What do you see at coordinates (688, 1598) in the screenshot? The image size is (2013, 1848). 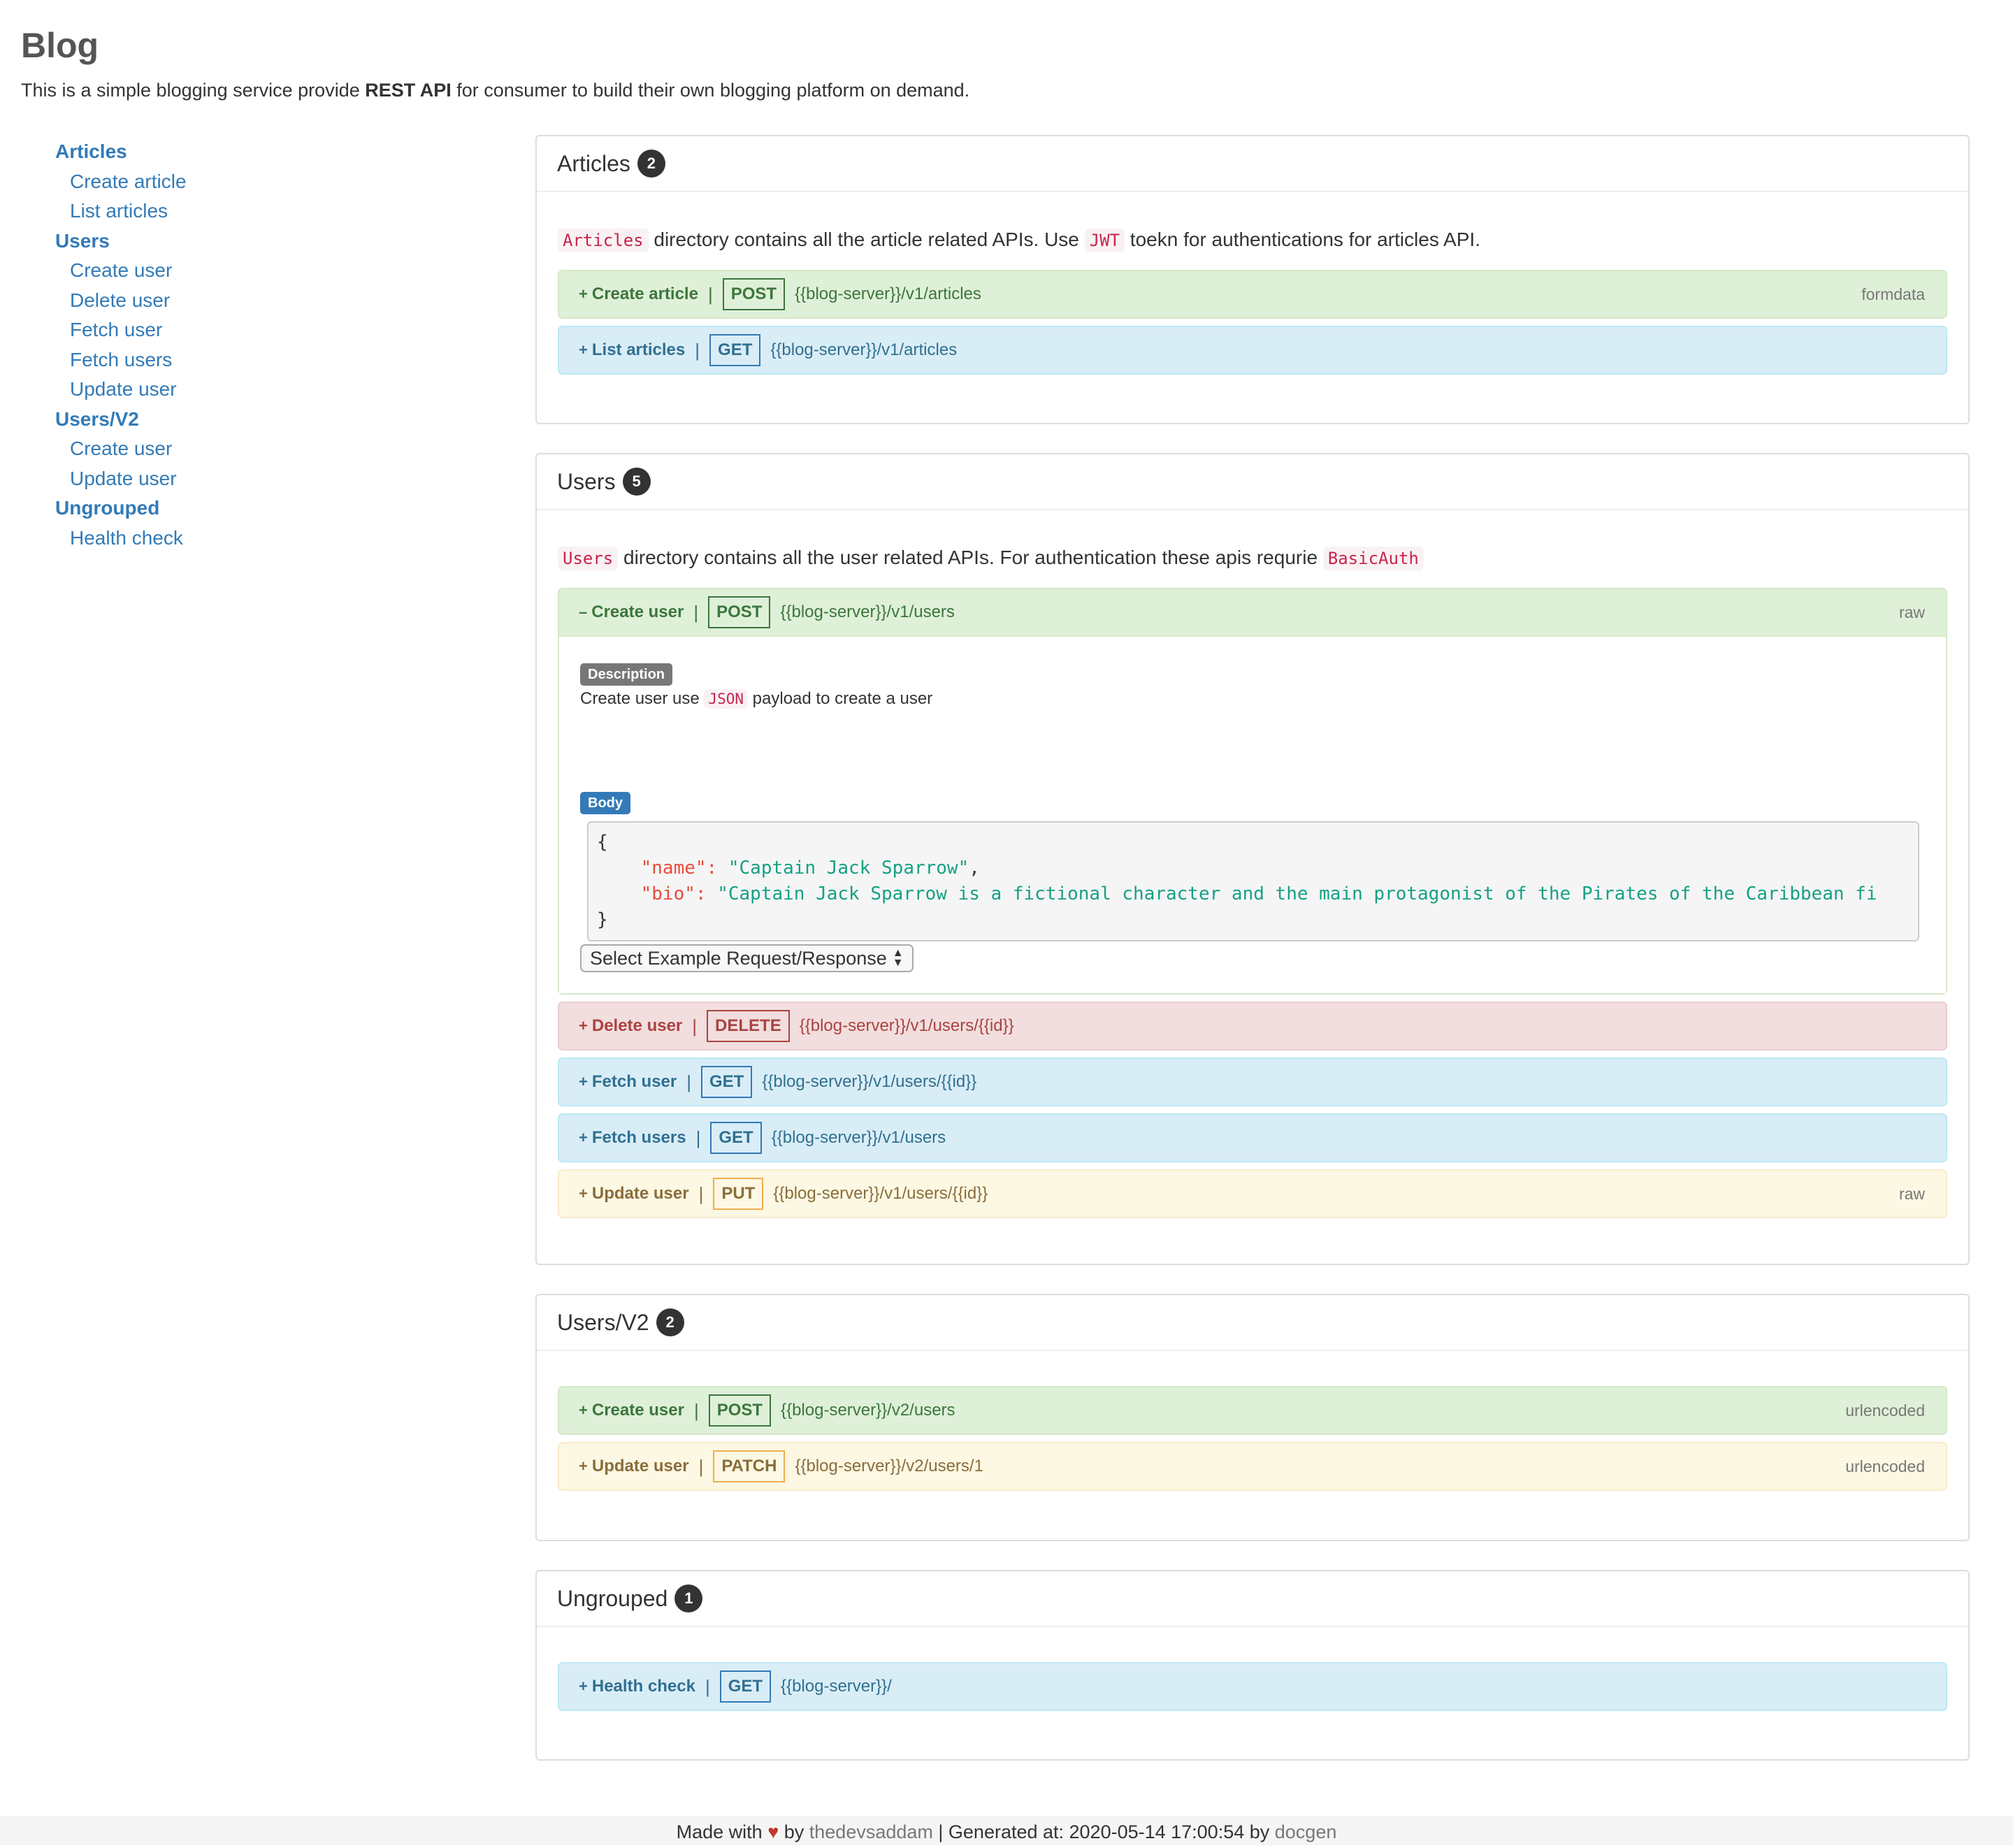 I see `count-badge: 1` at bounding box center [688, 1598].